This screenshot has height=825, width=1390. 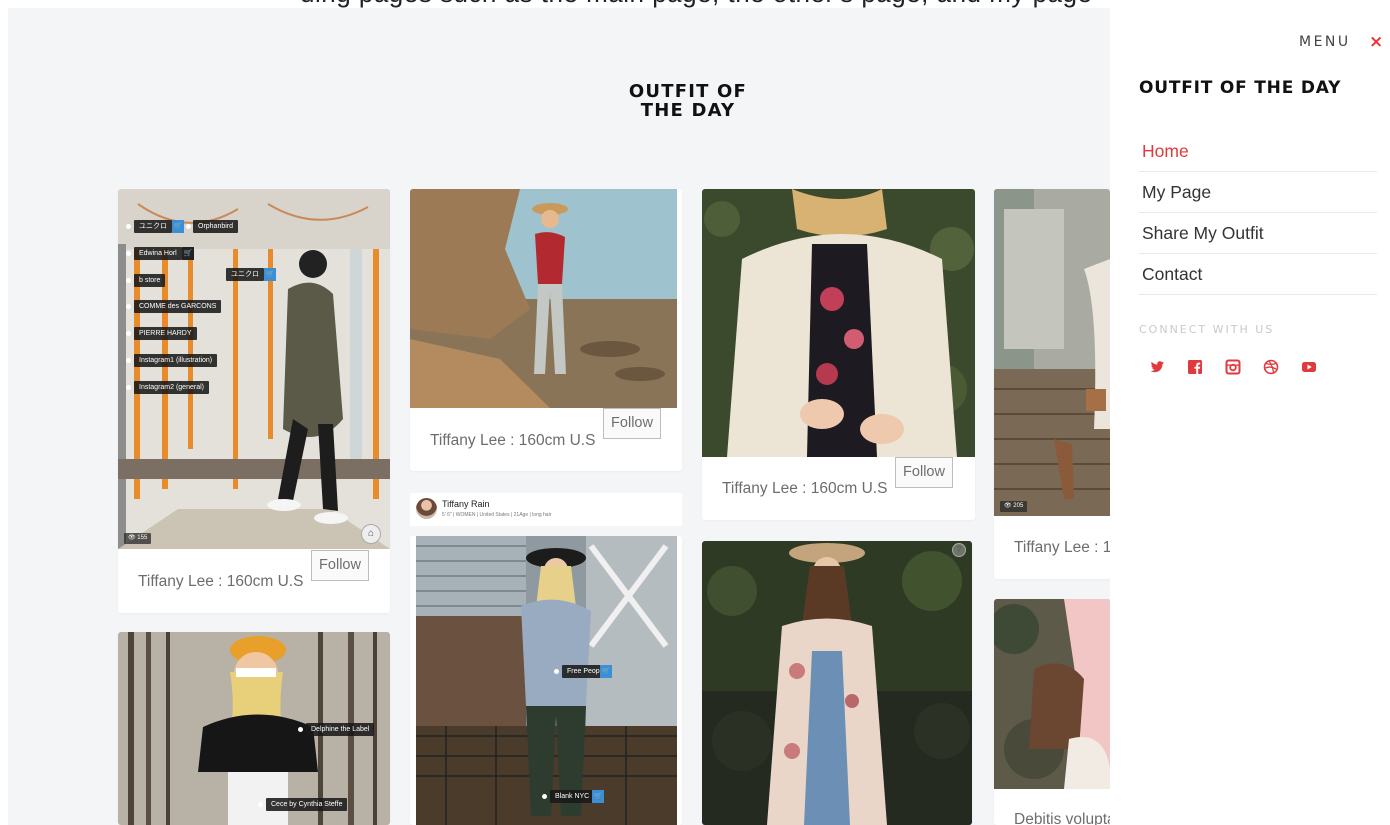 What do you see at coordinates (138, 538) in the screenshot?
I see `view-count-badge: 👁 155` at bounding box center [138, 538].